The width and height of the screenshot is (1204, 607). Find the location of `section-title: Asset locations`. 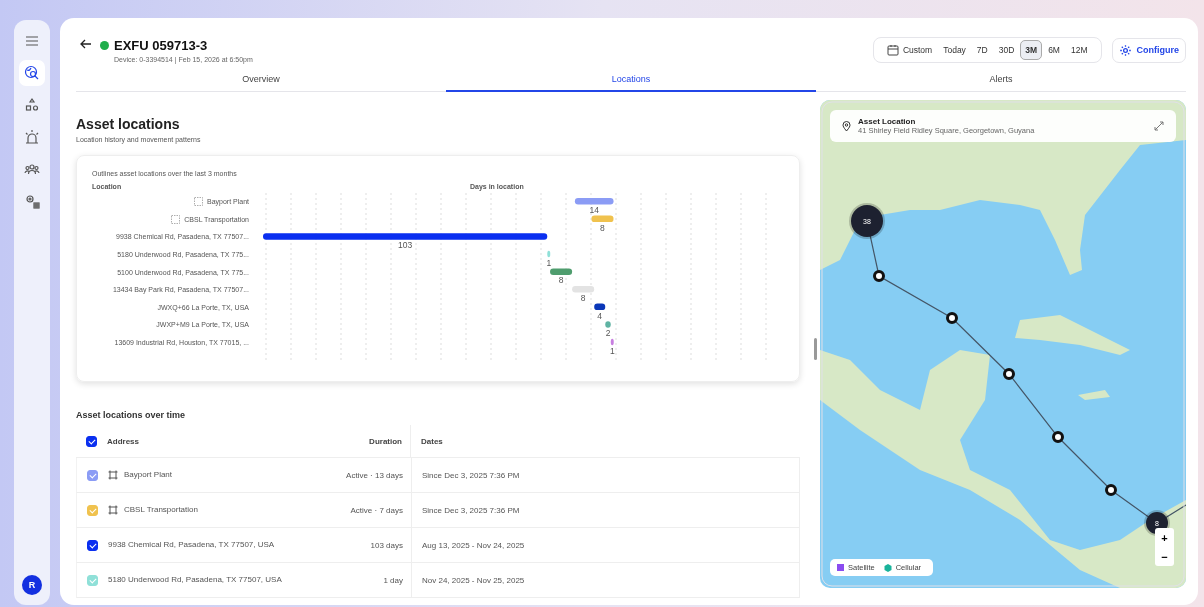

section-title: Asset locations is located at coordinates (128, 124).